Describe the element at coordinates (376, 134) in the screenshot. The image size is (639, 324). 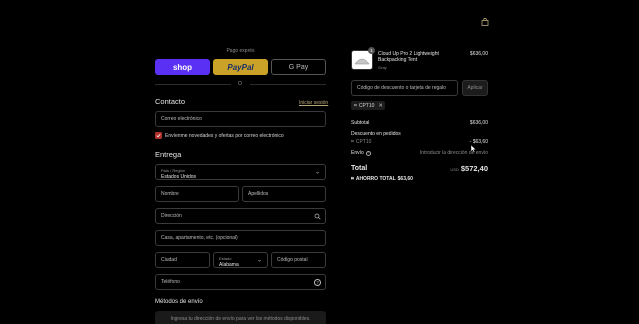
I see `order-discount-label: Descuento en pedidos` at that location.